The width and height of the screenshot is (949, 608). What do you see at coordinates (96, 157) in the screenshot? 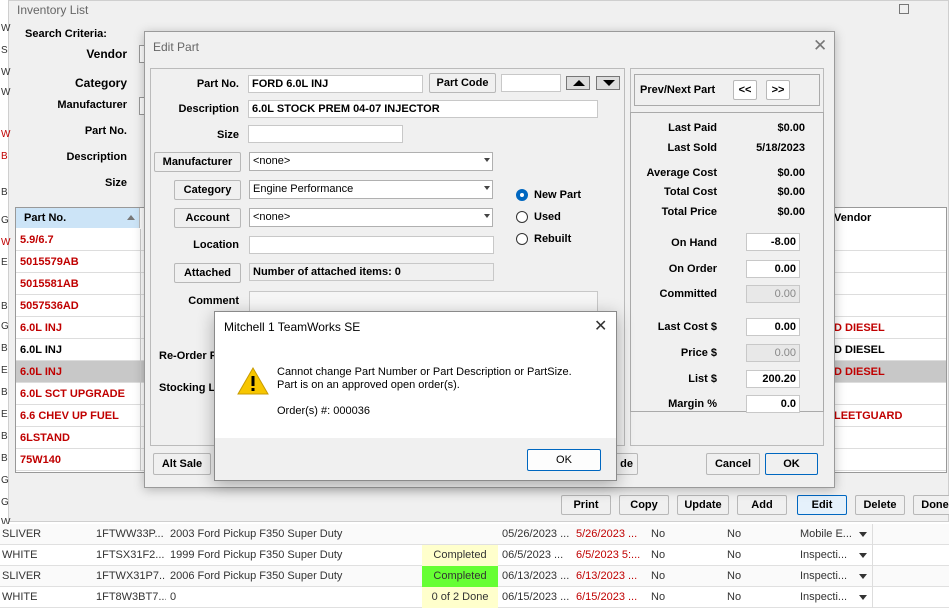
I see `description-label: Description` at bounding box center [96, 157].